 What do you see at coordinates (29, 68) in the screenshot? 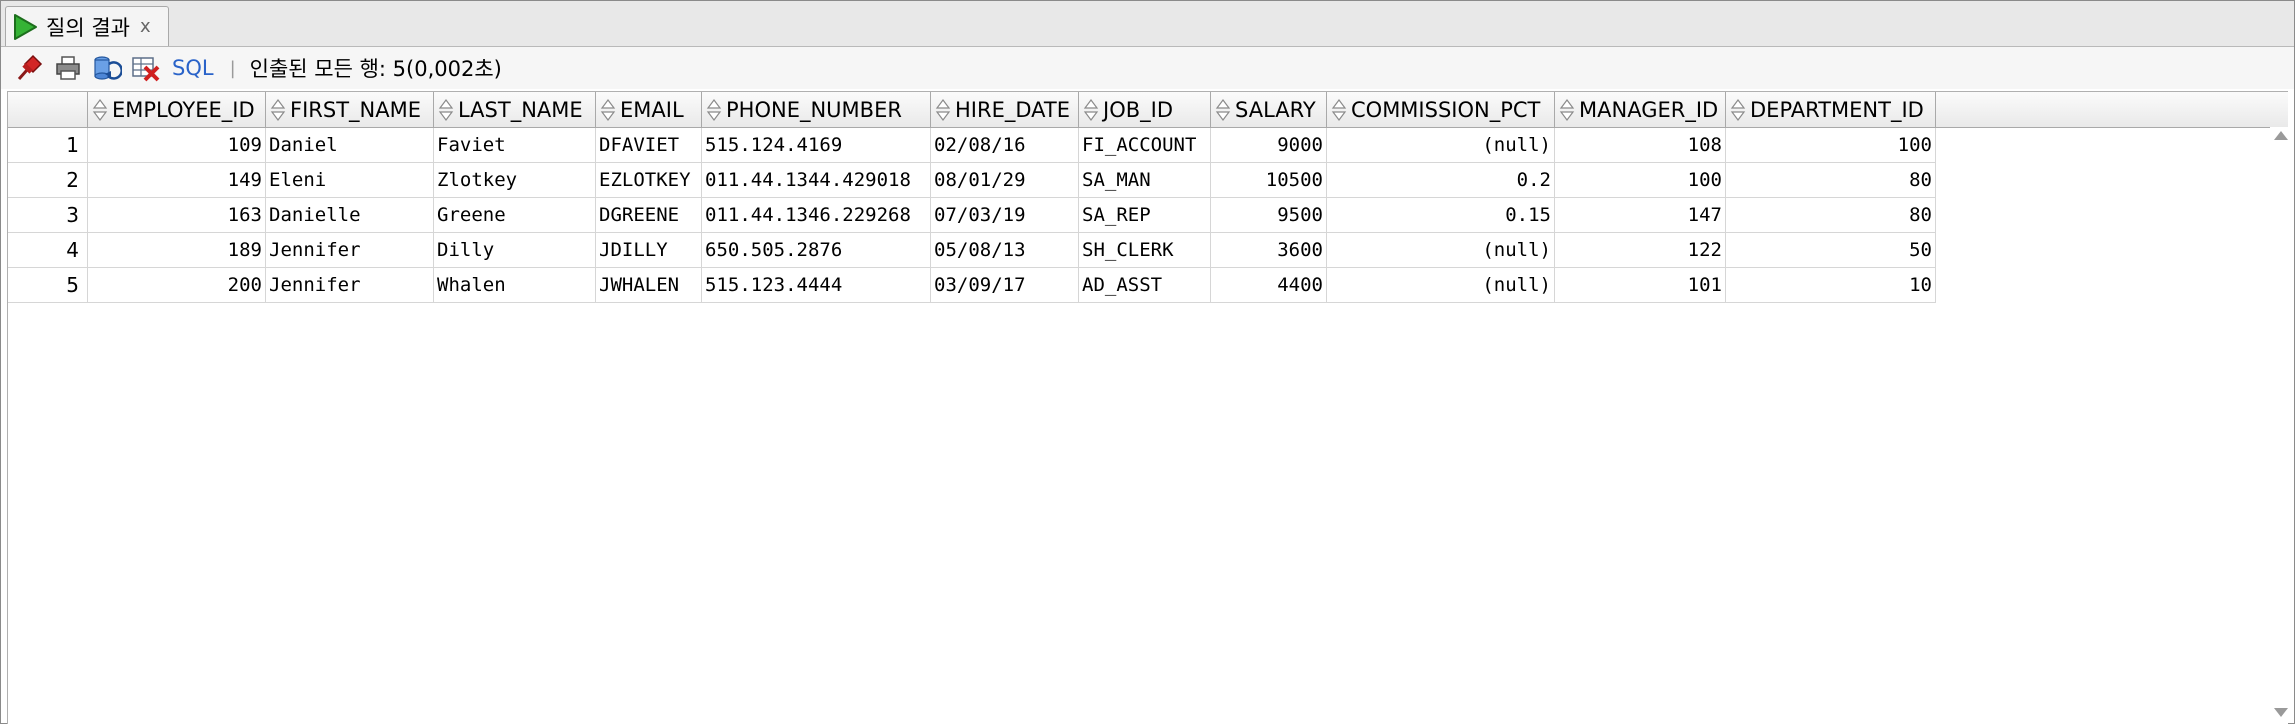
I see `pin-icon` at bounding box center [29, 68].